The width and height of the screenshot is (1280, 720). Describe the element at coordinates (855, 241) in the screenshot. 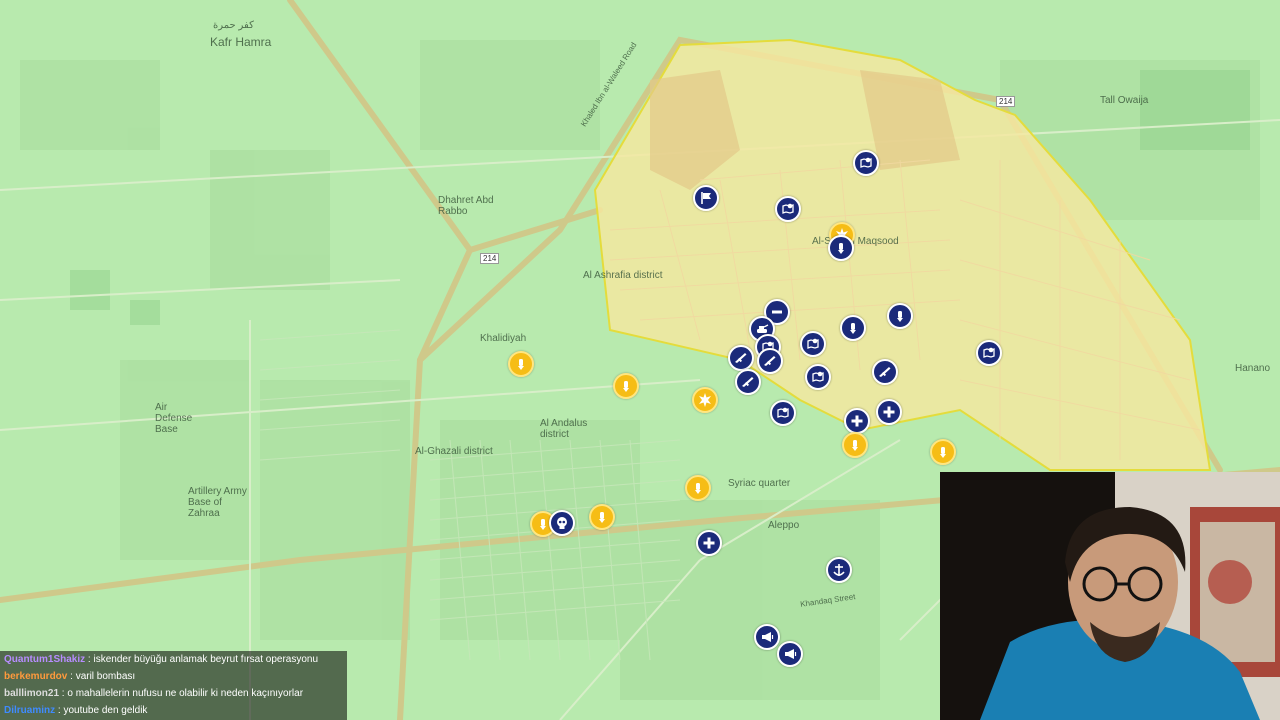

I see `map-label-maqsood: Al-Sheikh Maqsood` at that location.